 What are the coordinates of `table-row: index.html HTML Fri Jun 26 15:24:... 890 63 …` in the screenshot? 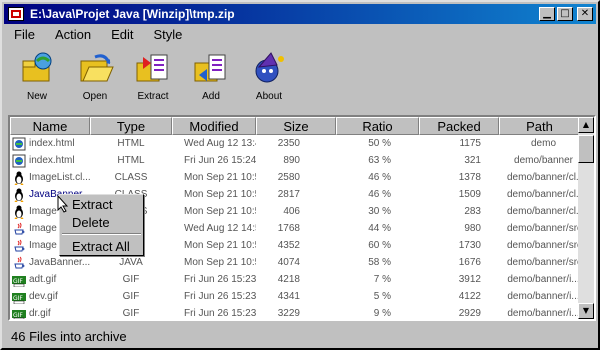 It's located at (295, 160).